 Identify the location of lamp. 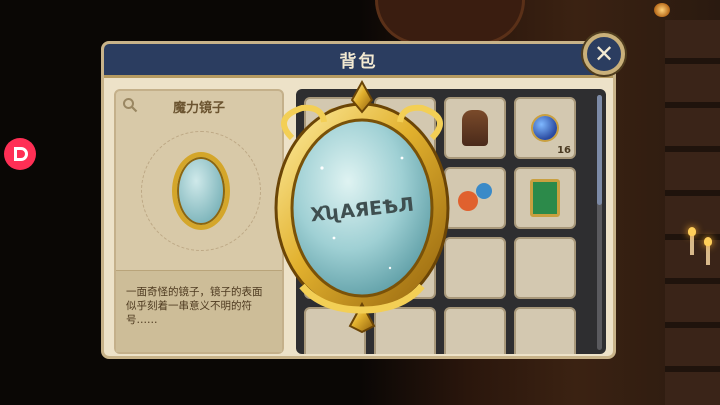
(662, 10).